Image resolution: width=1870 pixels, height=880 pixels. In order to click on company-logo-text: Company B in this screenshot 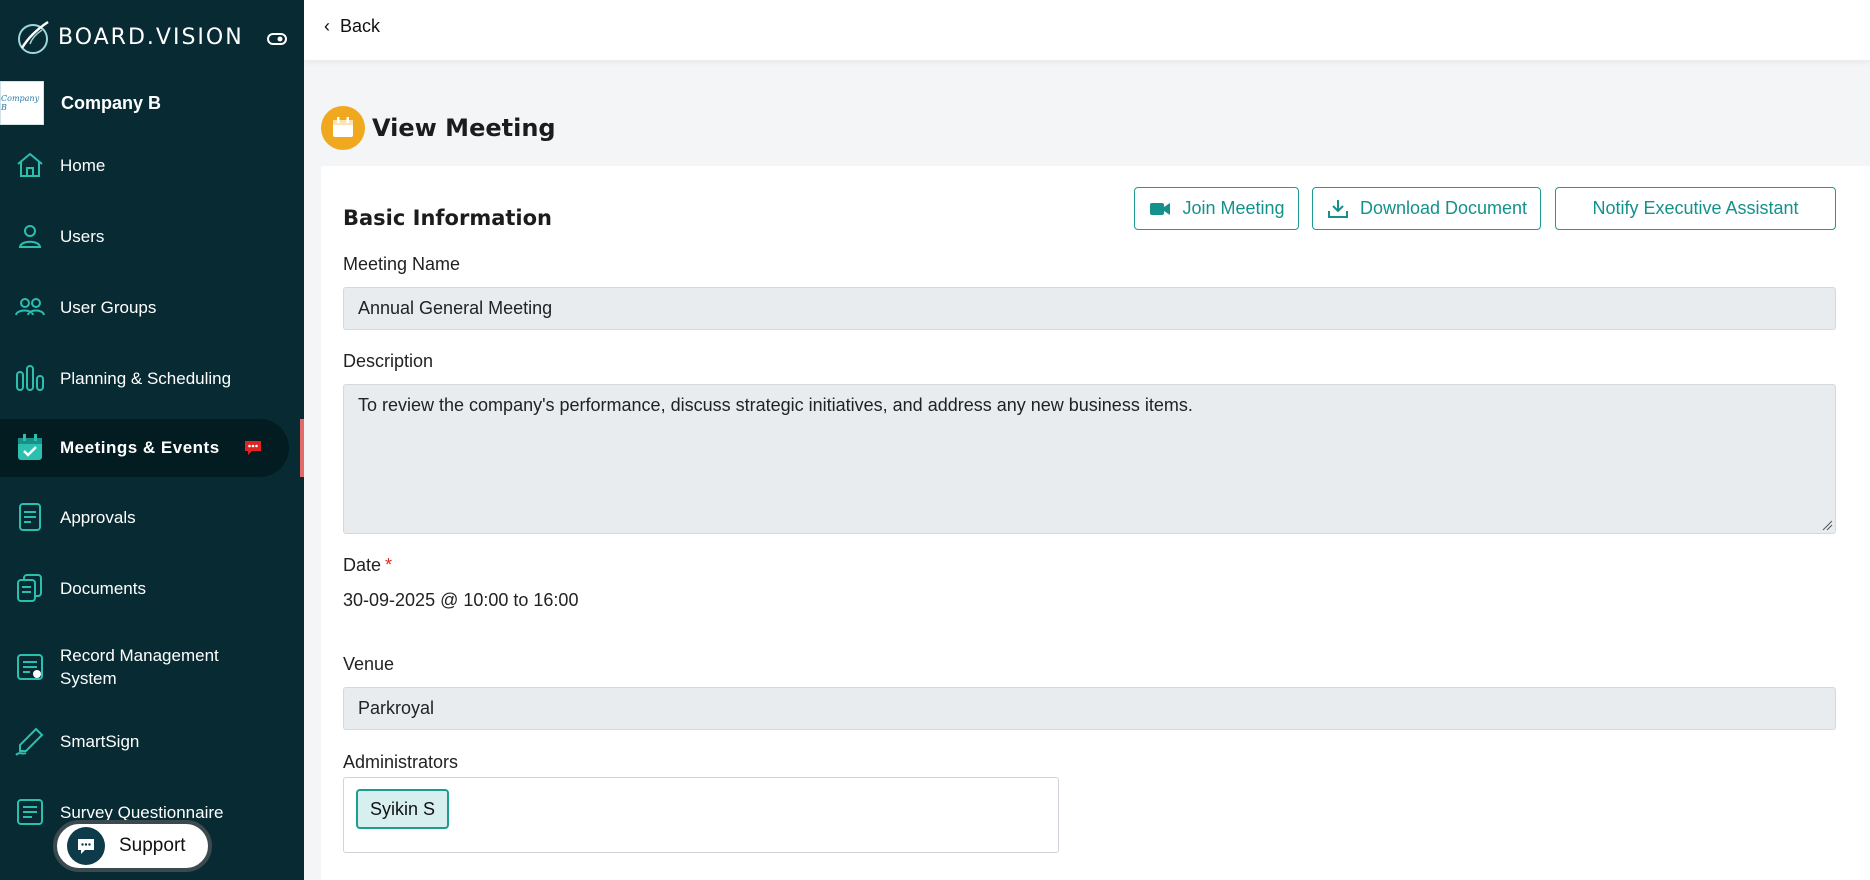, I will do `click(20, 103)`.